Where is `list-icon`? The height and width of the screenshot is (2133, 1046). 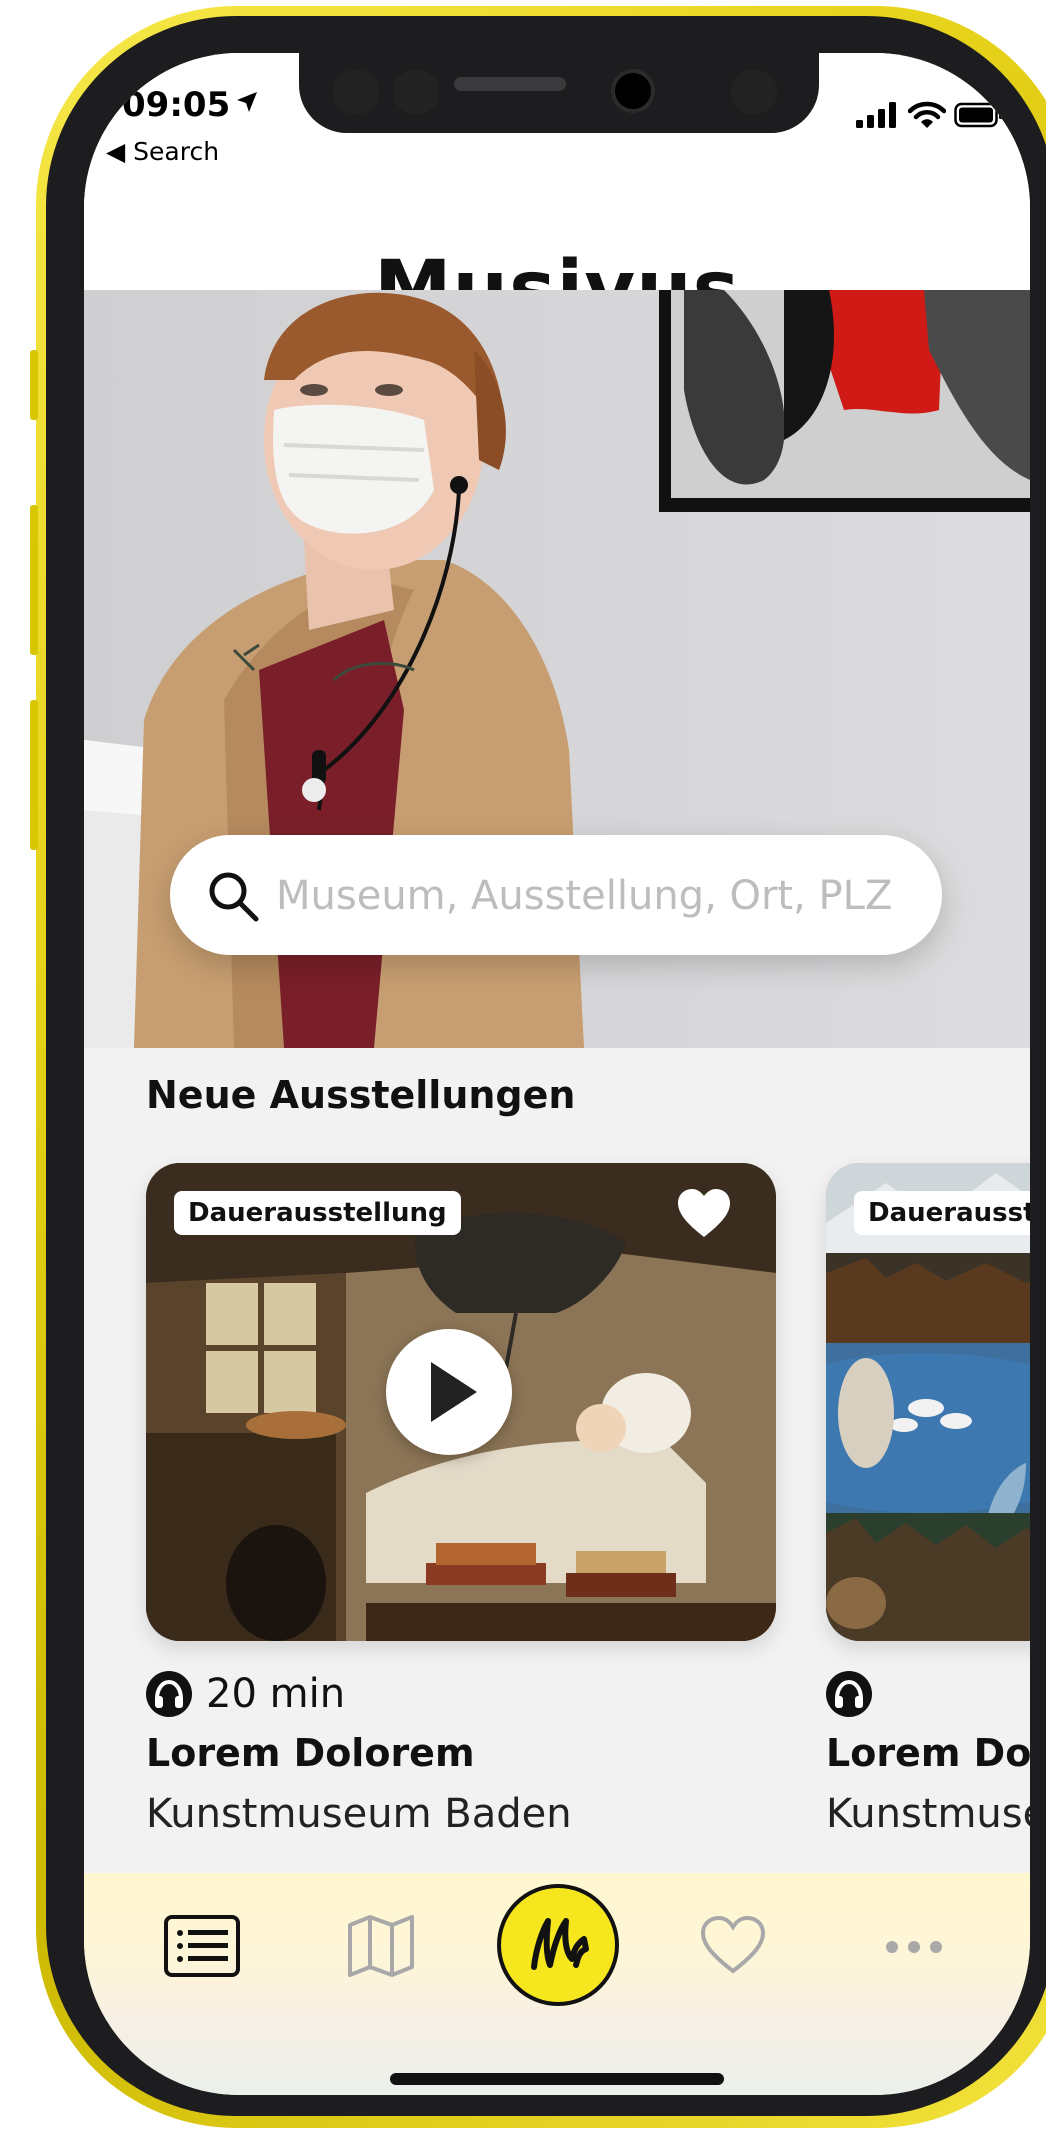
list-icon is located at coordinates (202, 1946).